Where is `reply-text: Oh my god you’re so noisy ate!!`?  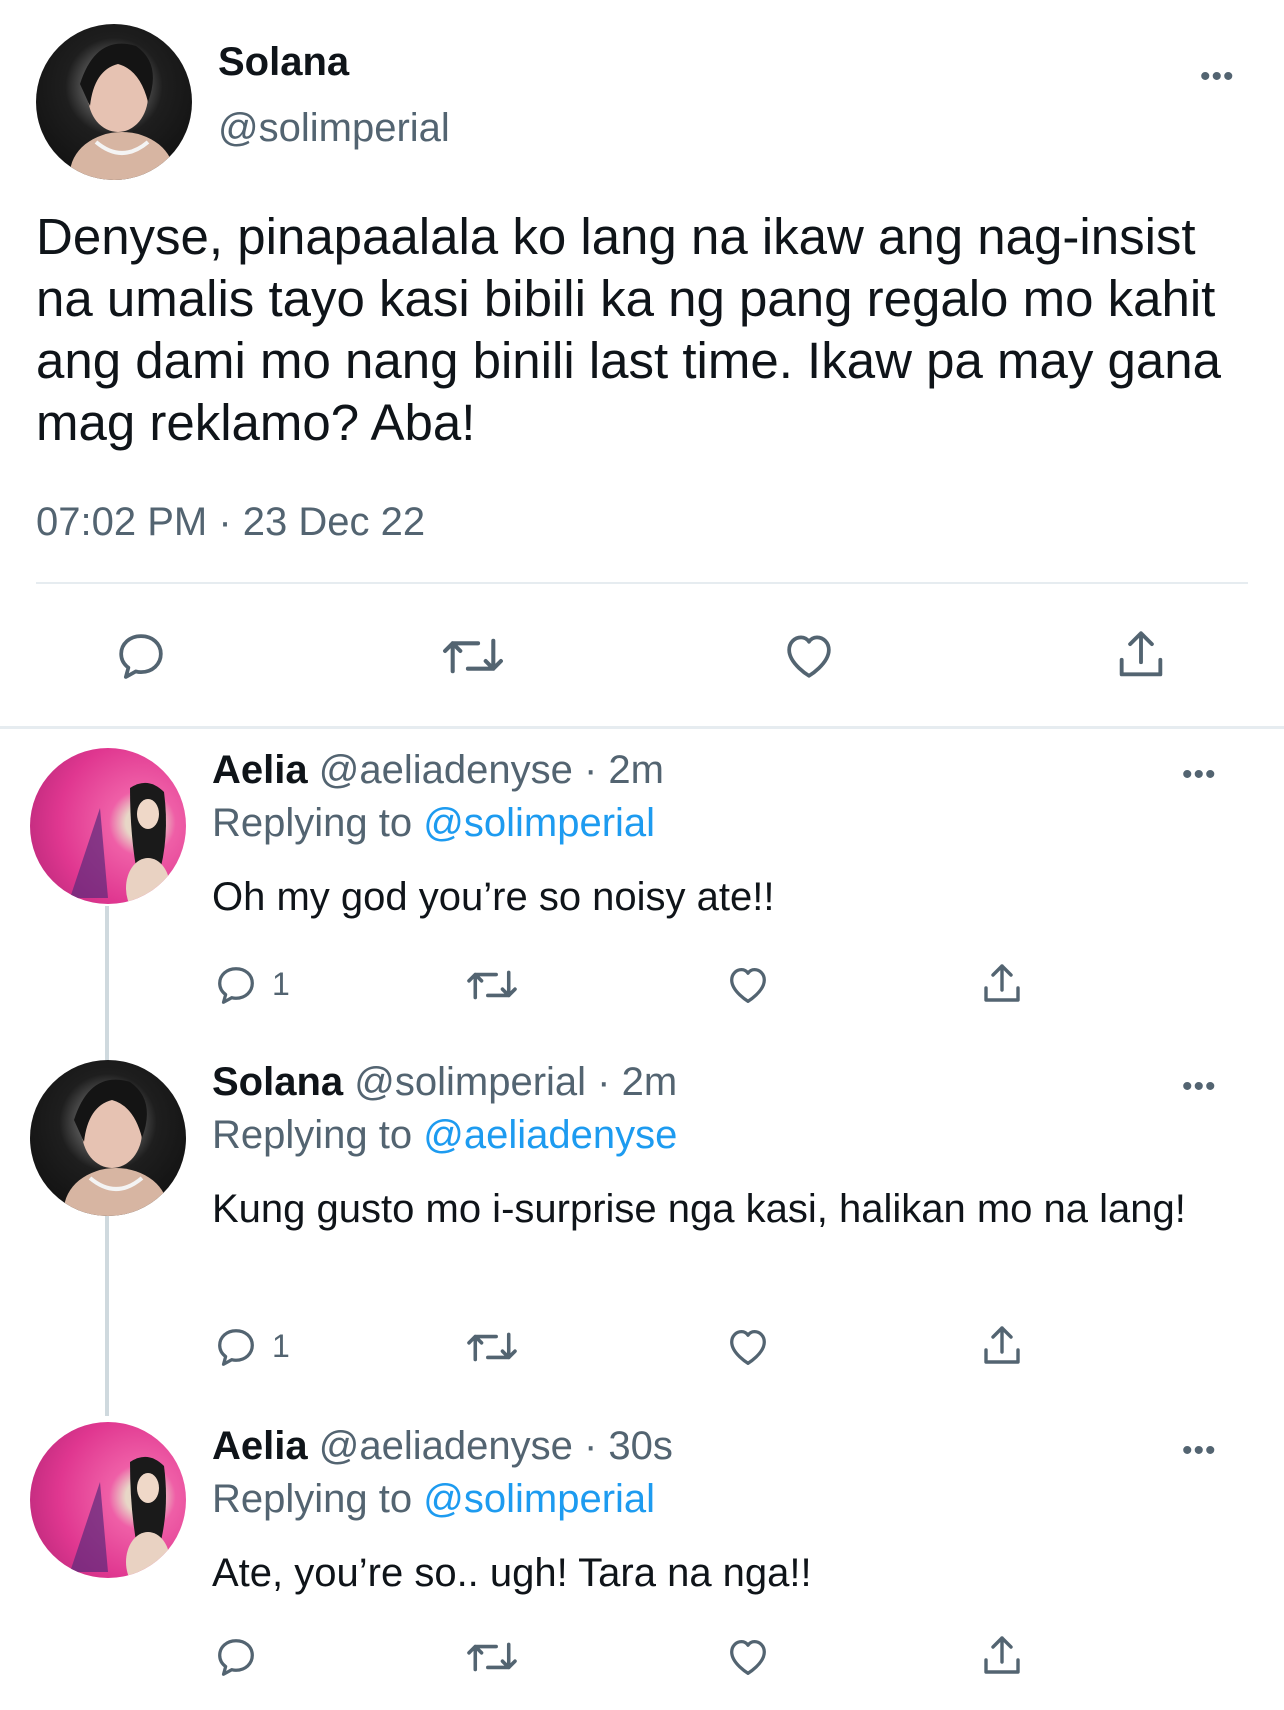
reply-text: Oh my god you’re so noisy ate!! is located at coordinates (493, 897).